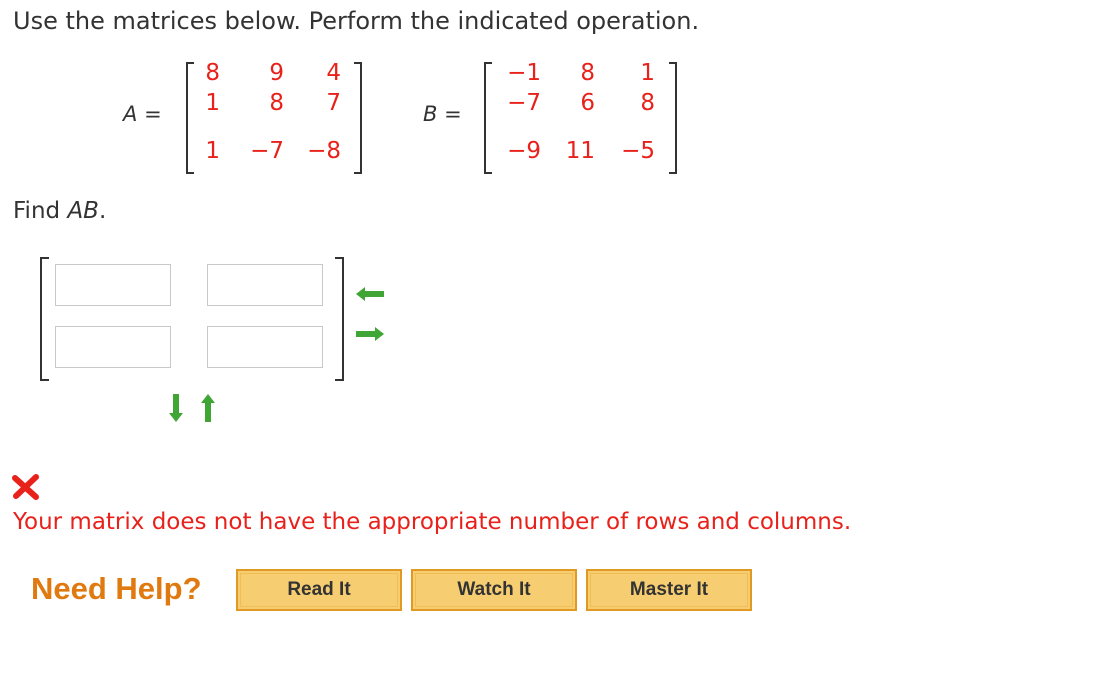 This screenshot has width=1114, height=688. Describe the element at coordinates (142, 114) in the screenshot. I see `matrix-a-label: A =` at that location.